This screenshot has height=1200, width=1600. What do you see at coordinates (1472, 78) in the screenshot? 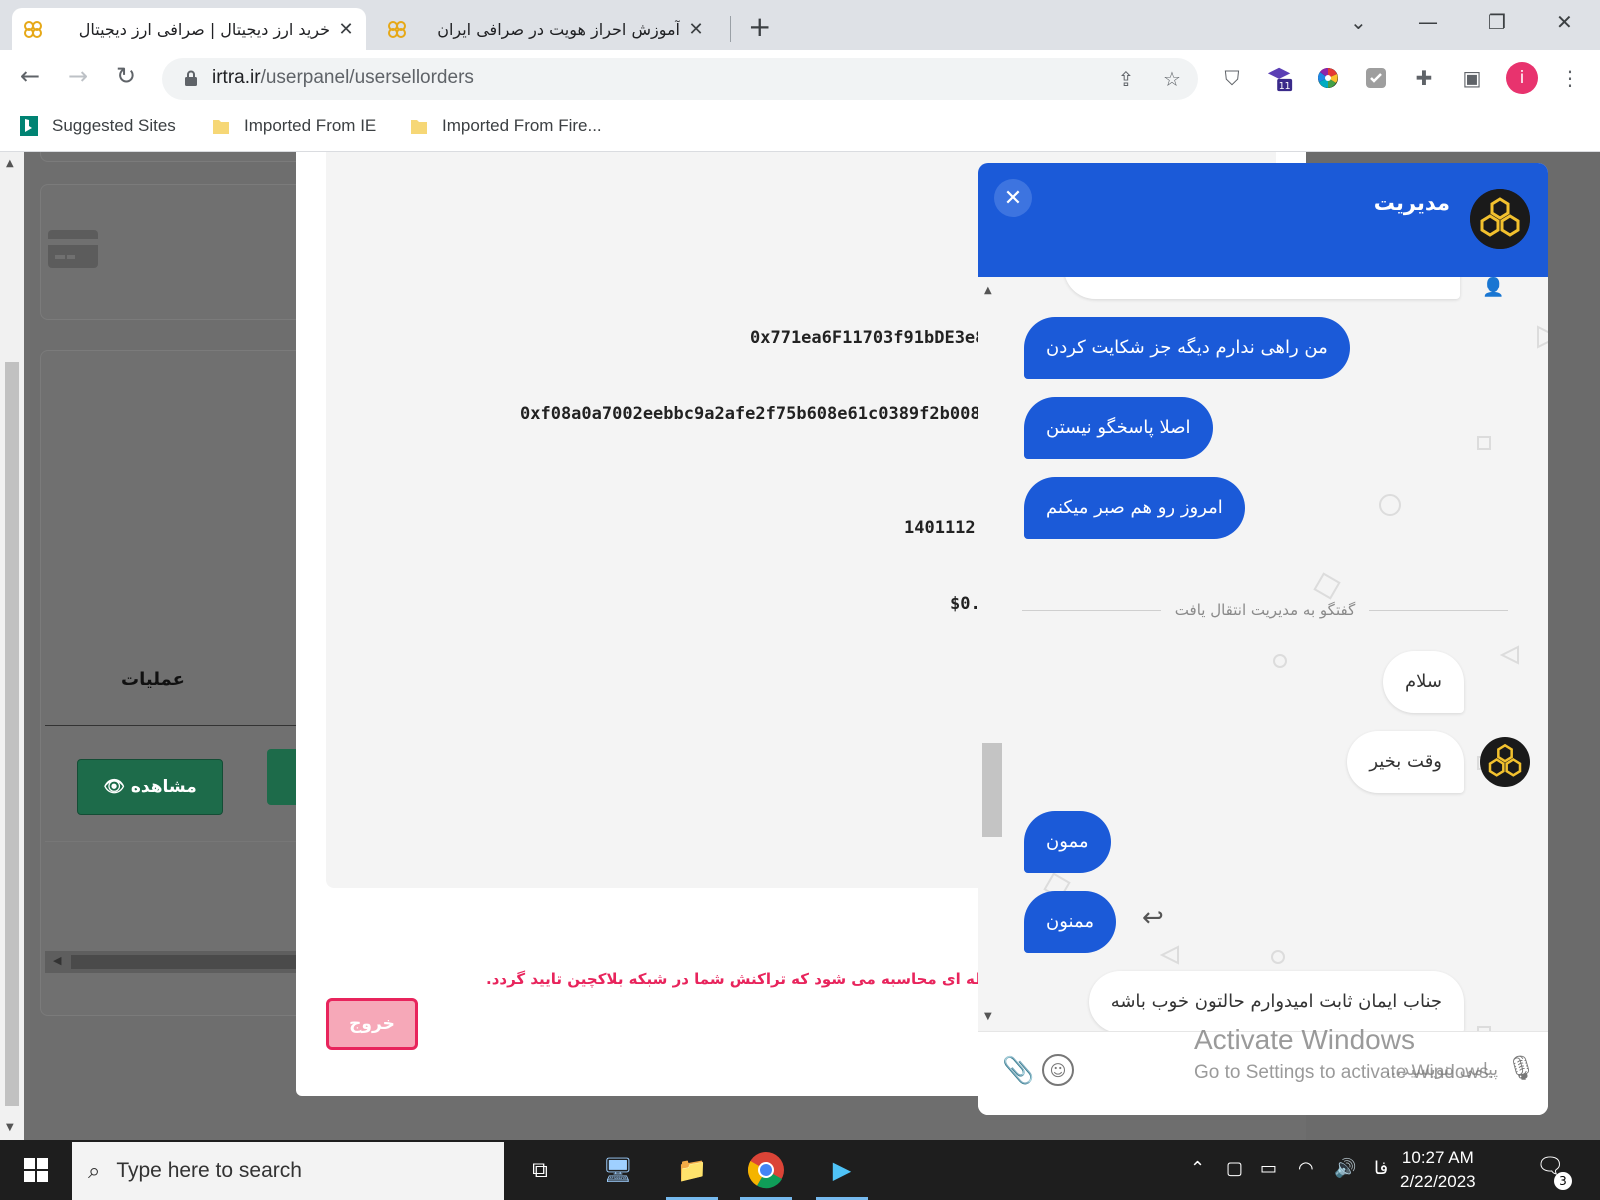
I see `side-panel-icon: ▣` at bounding box center [1472, 78].